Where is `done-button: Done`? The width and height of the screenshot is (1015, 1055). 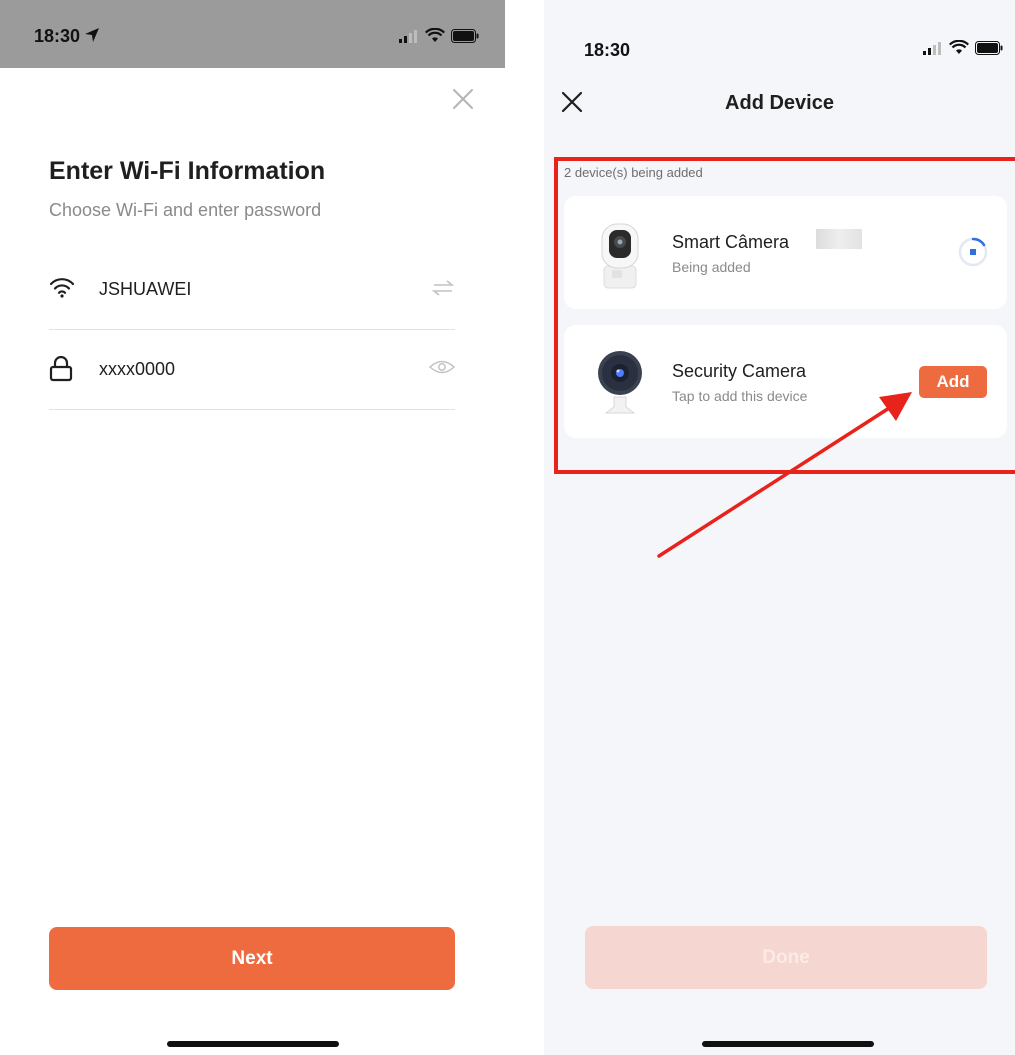
done-button: Done is located at coordinates (786, 957).